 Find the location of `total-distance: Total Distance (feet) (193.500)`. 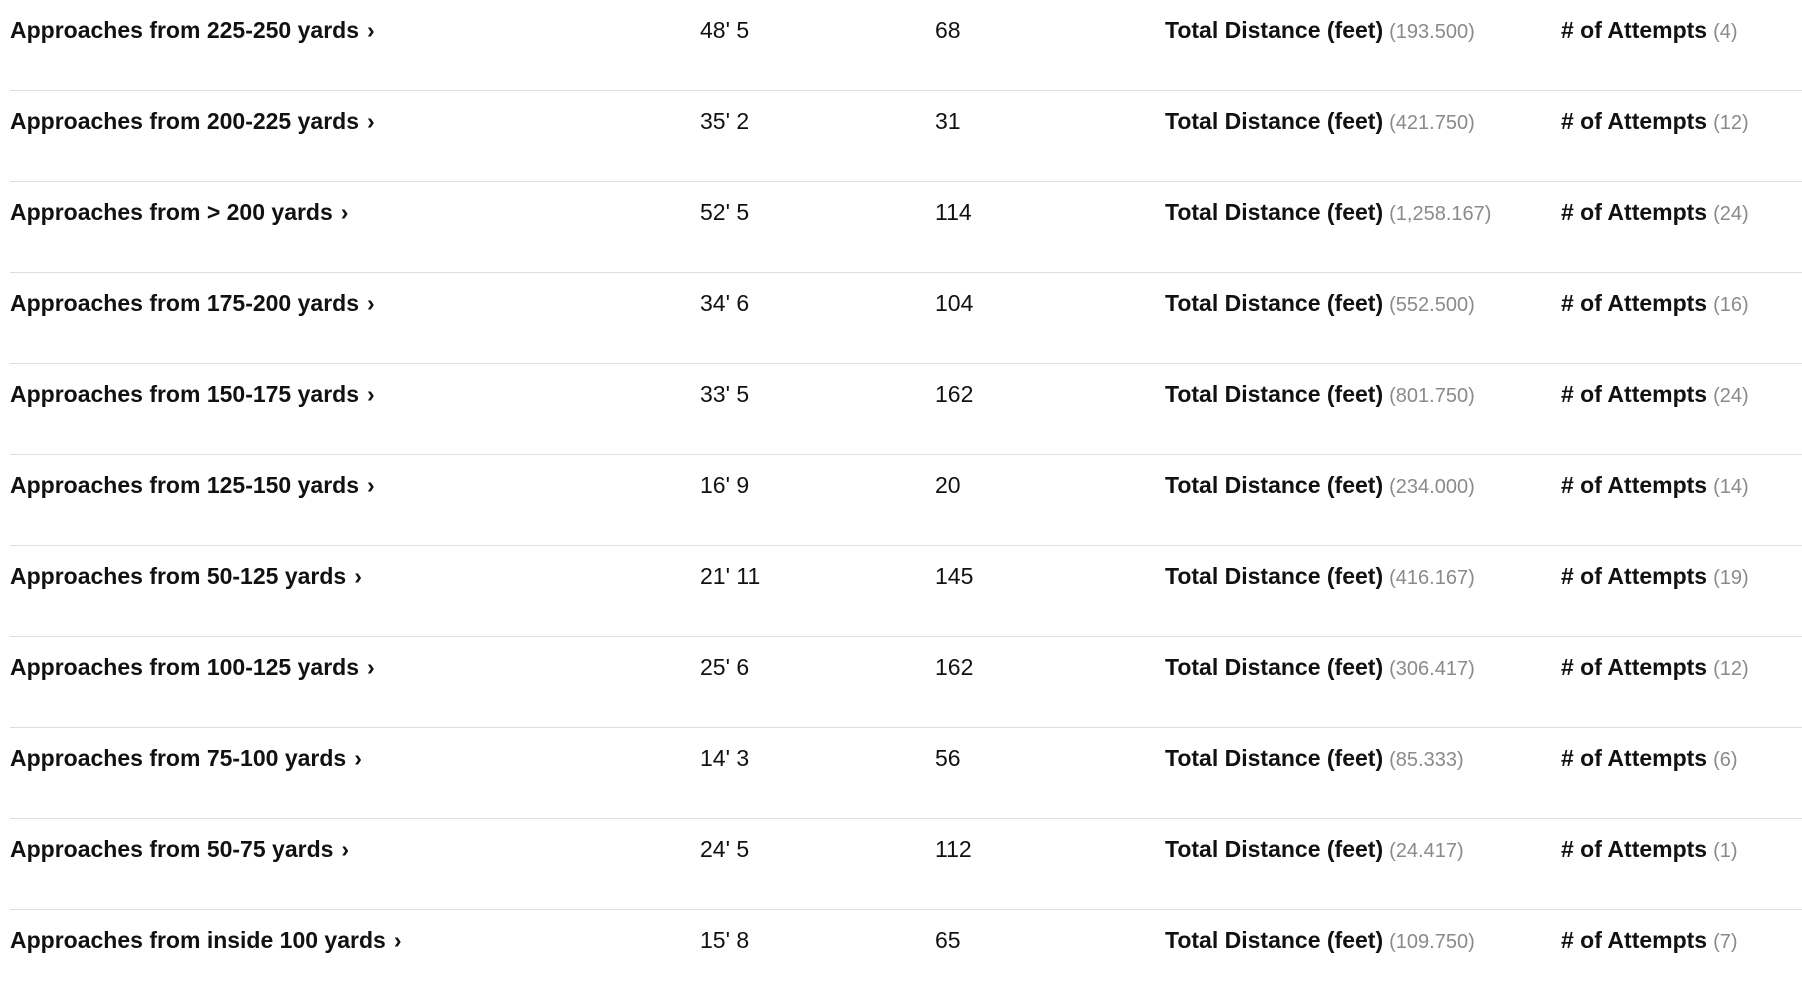

total-distance: Total Distance (feet) (193.500) is located at coordinates (1320, 30).